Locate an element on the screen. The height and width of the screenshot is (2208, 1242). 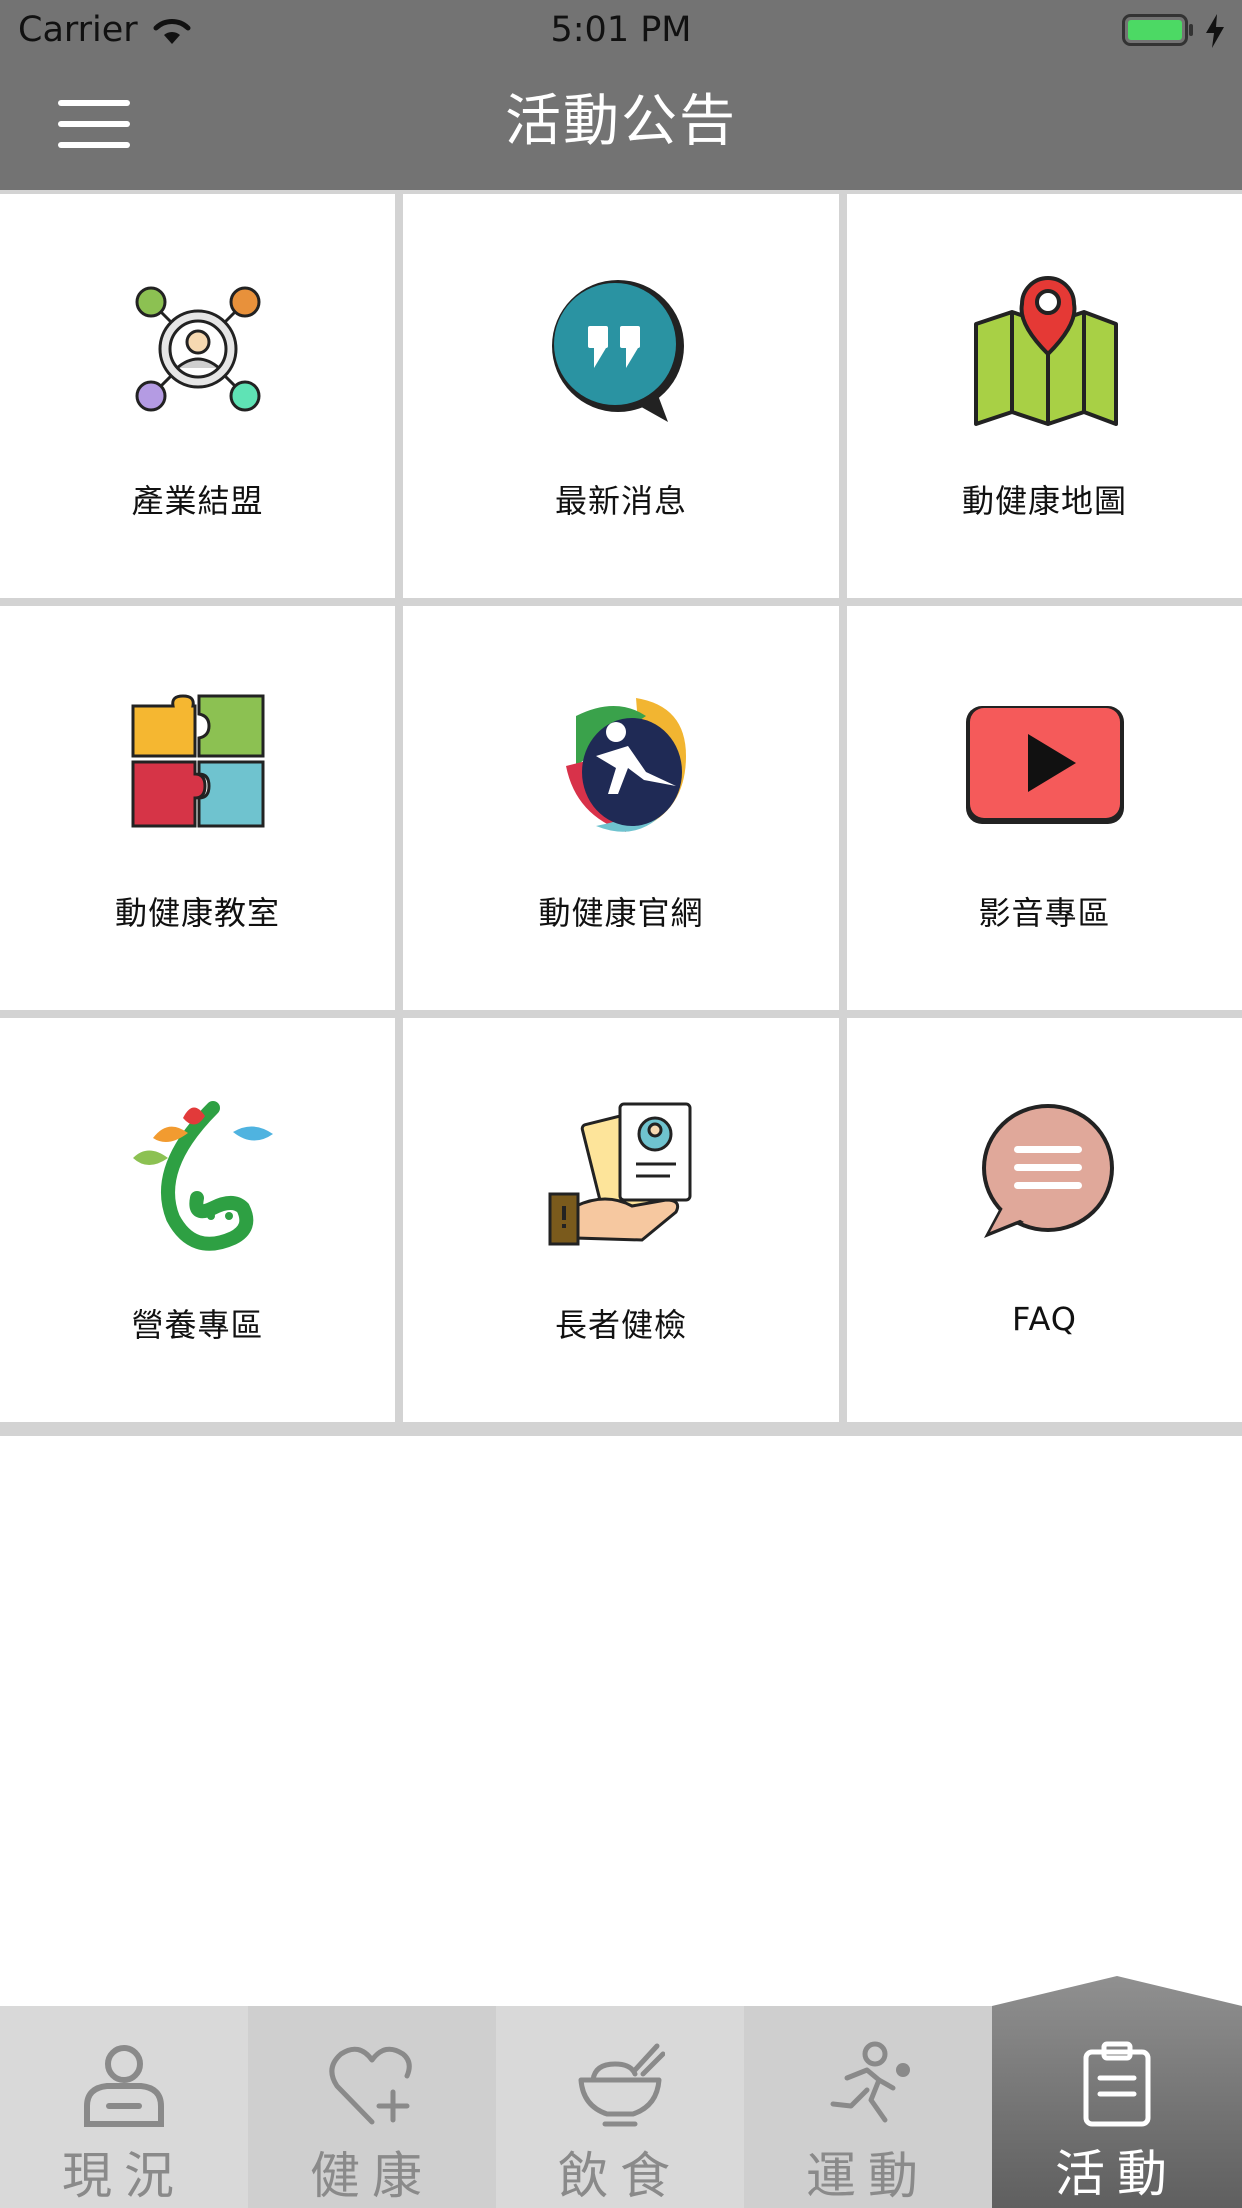
battery-icon is located at coordinates (1157, 30).